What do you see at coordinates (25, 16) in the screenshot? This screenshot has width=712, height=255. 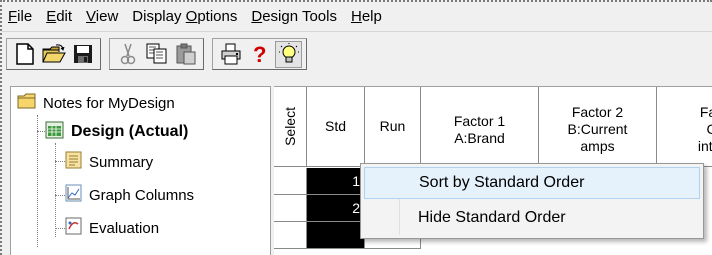 I see `menu-file-rest: ile` at bounding box center [25, 16].